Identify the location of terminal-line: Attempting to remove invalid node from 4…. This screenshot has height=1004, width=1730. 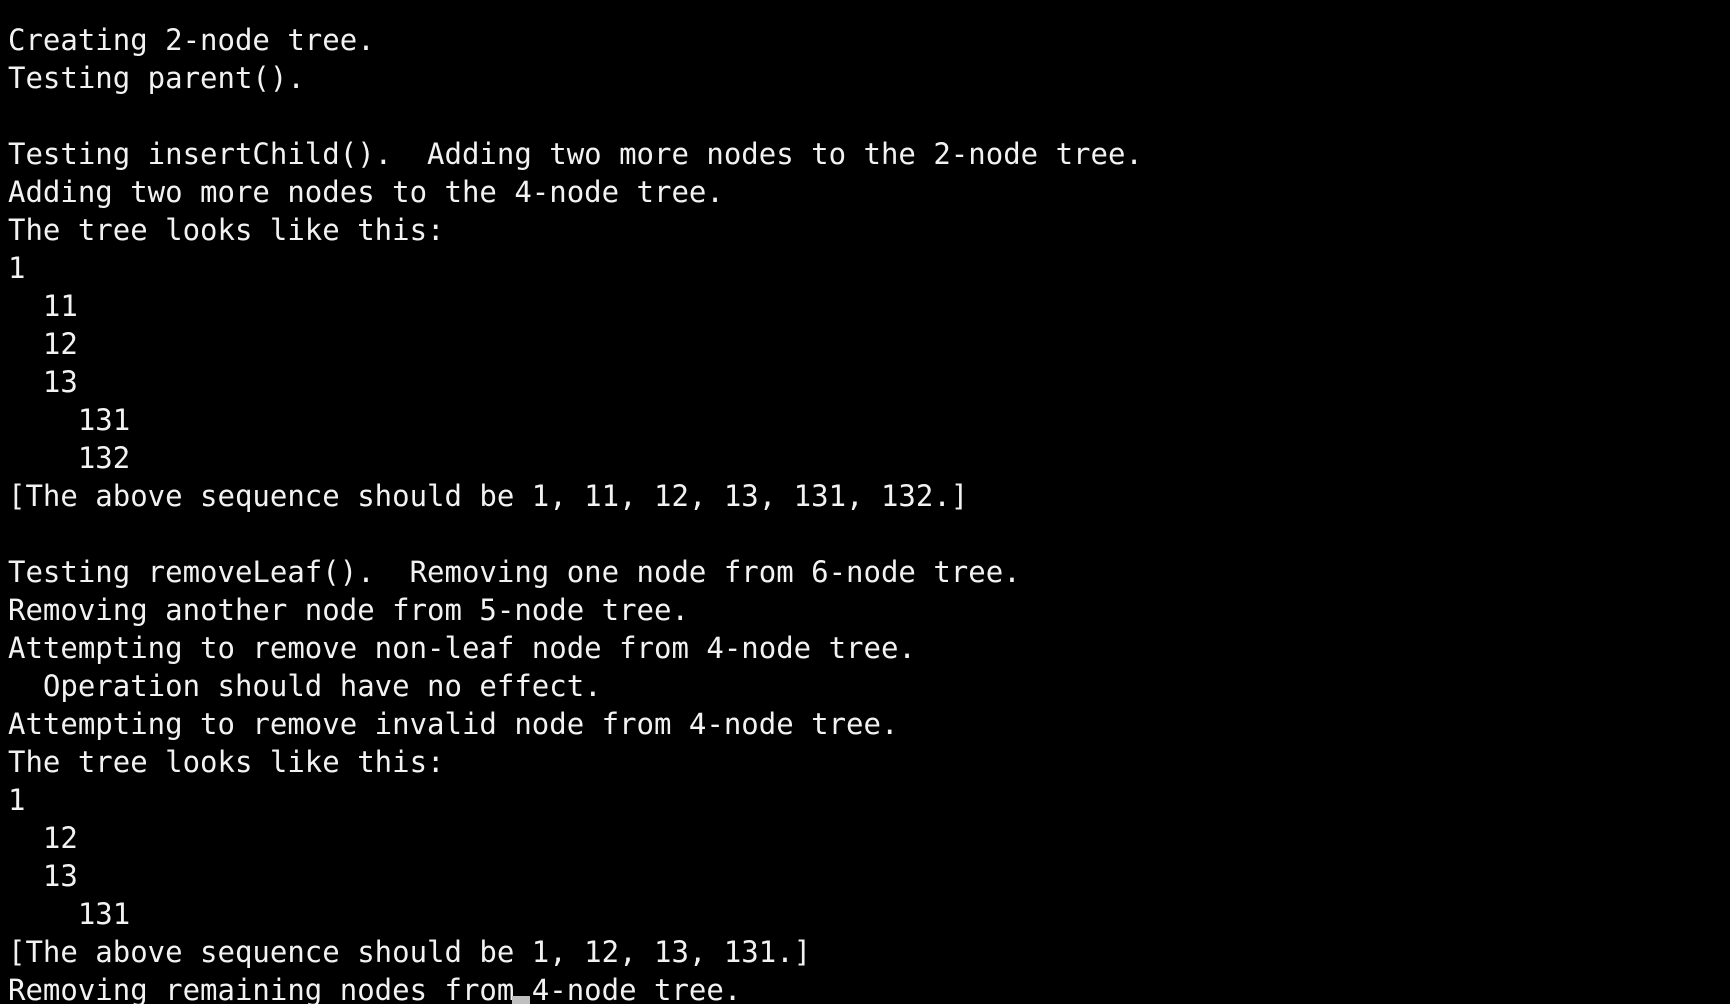
(453, 724).